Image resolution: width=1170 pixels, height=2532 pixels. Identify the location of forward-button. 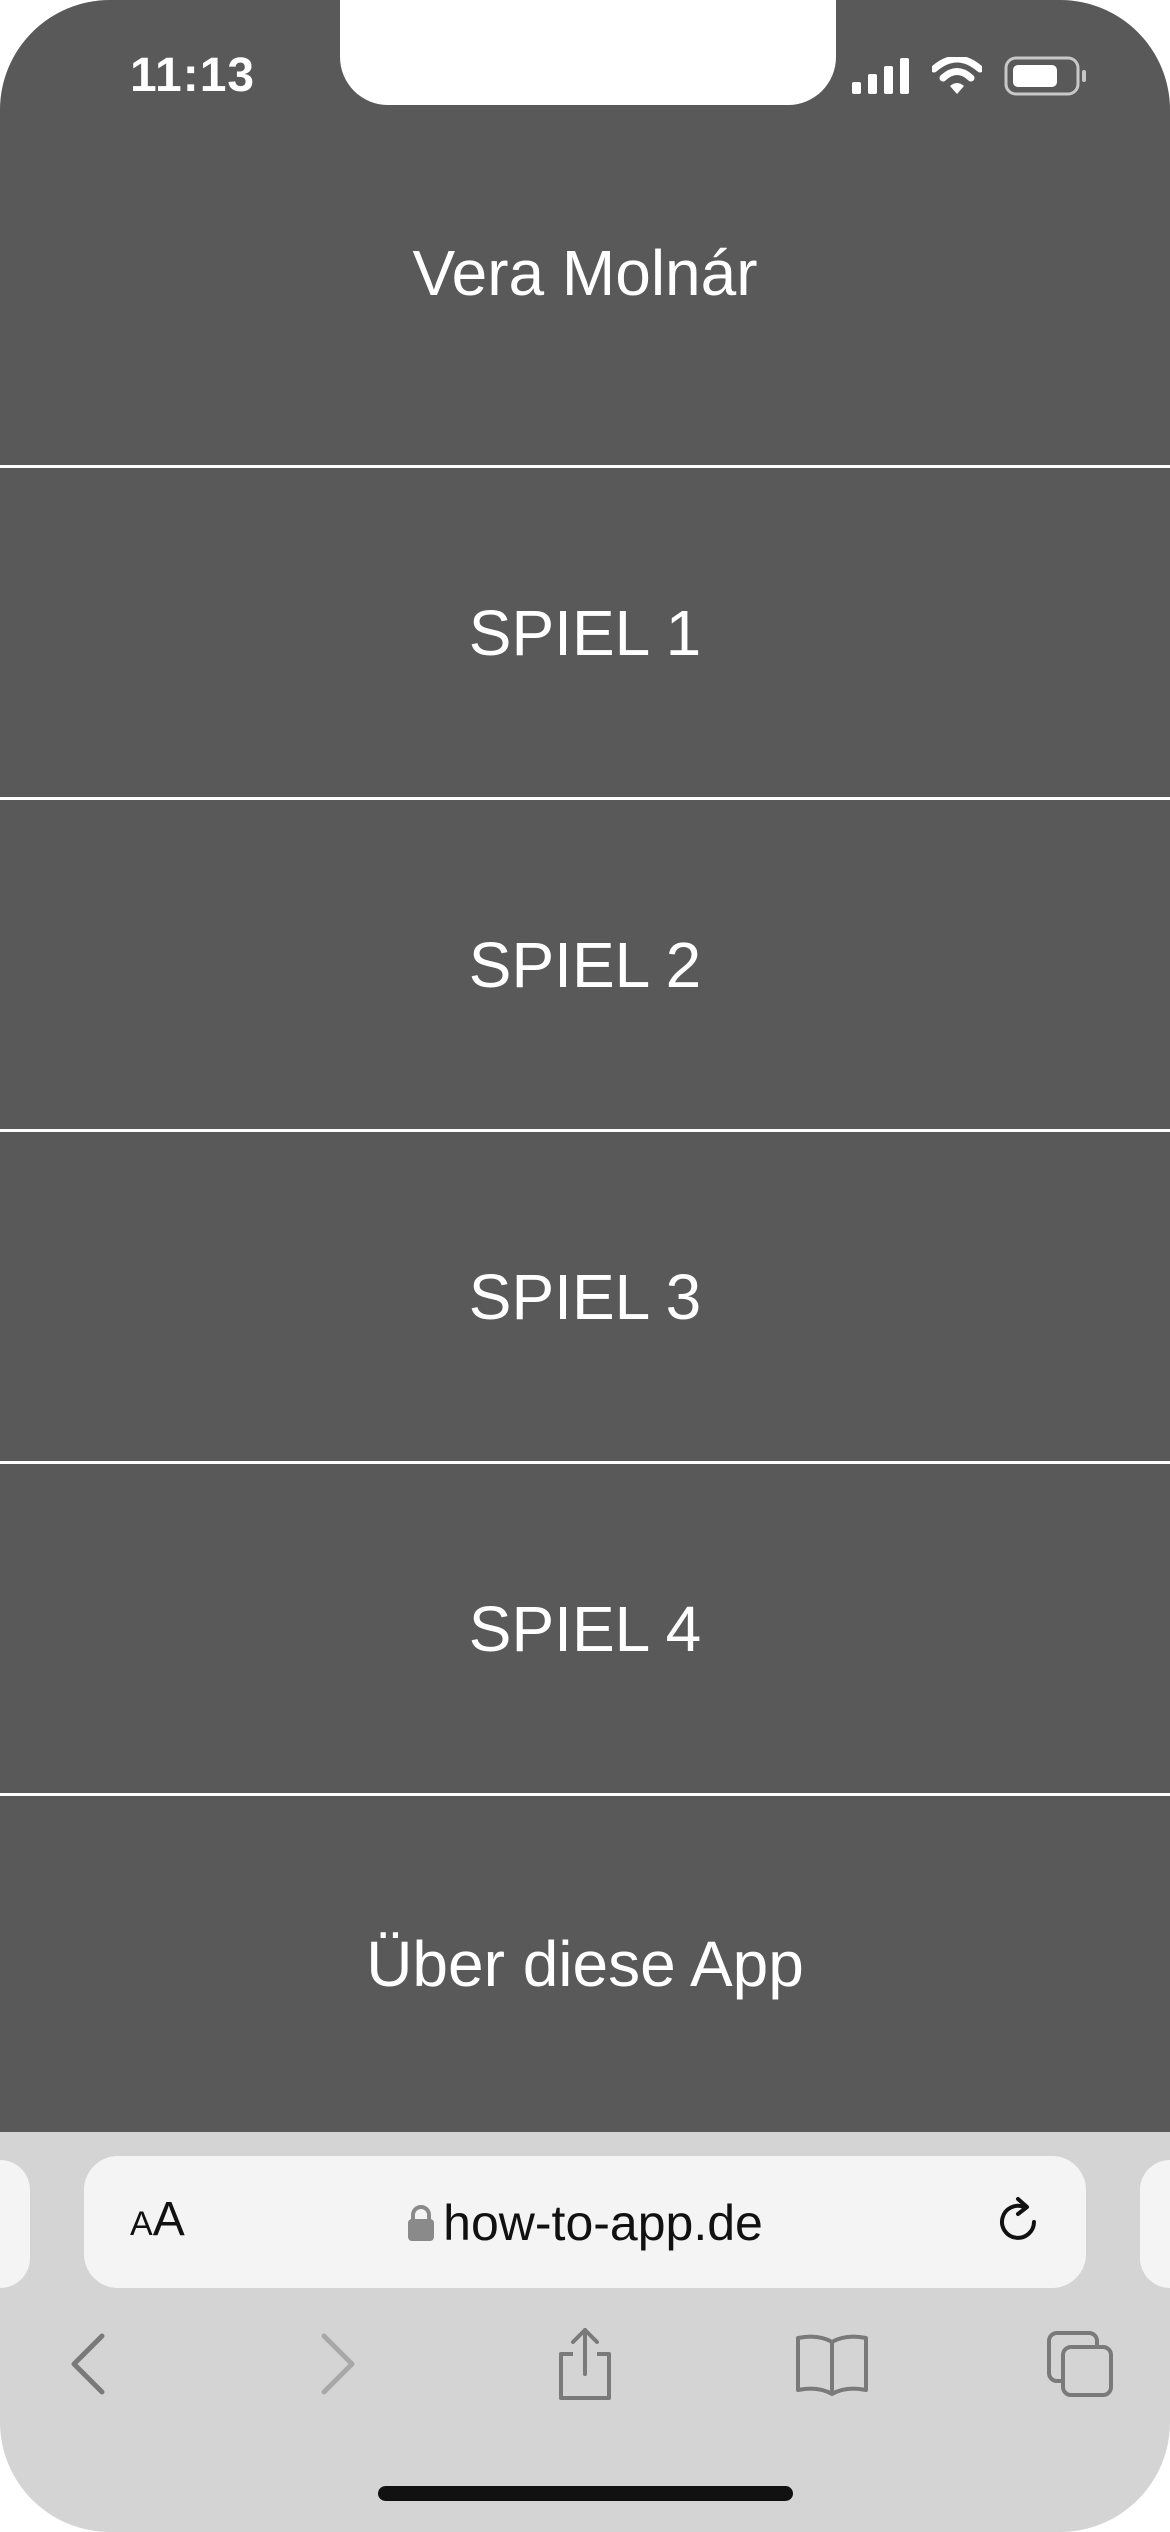
(338, 2364).